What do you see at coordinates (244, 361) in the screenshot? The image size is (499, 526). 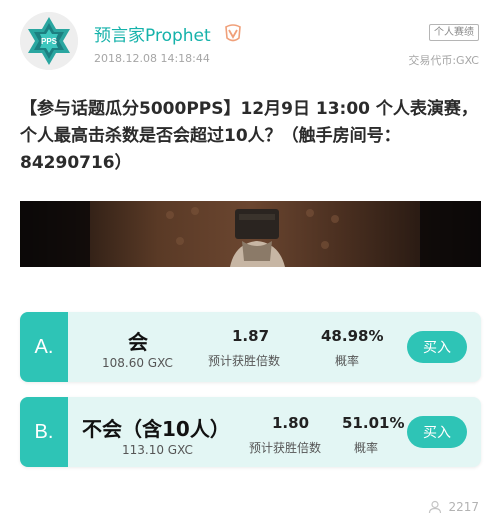 I see `option-a-odds-label: 预计获胜倍数` at bounding box center [244, 361].